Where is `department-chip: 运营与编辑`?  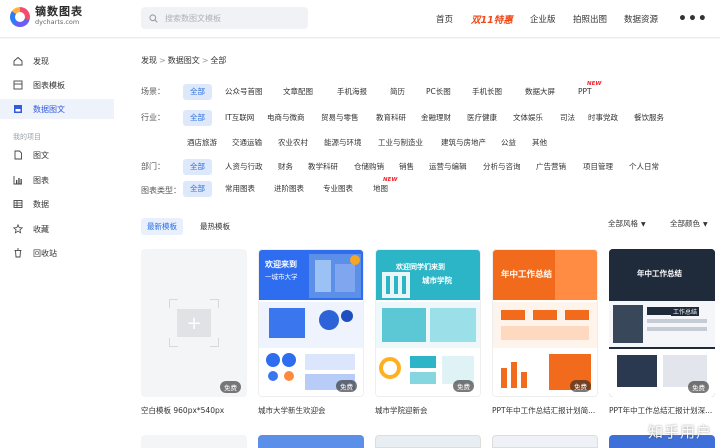 department-chip: 运营与编辑 is located at coordinates (448, 167).